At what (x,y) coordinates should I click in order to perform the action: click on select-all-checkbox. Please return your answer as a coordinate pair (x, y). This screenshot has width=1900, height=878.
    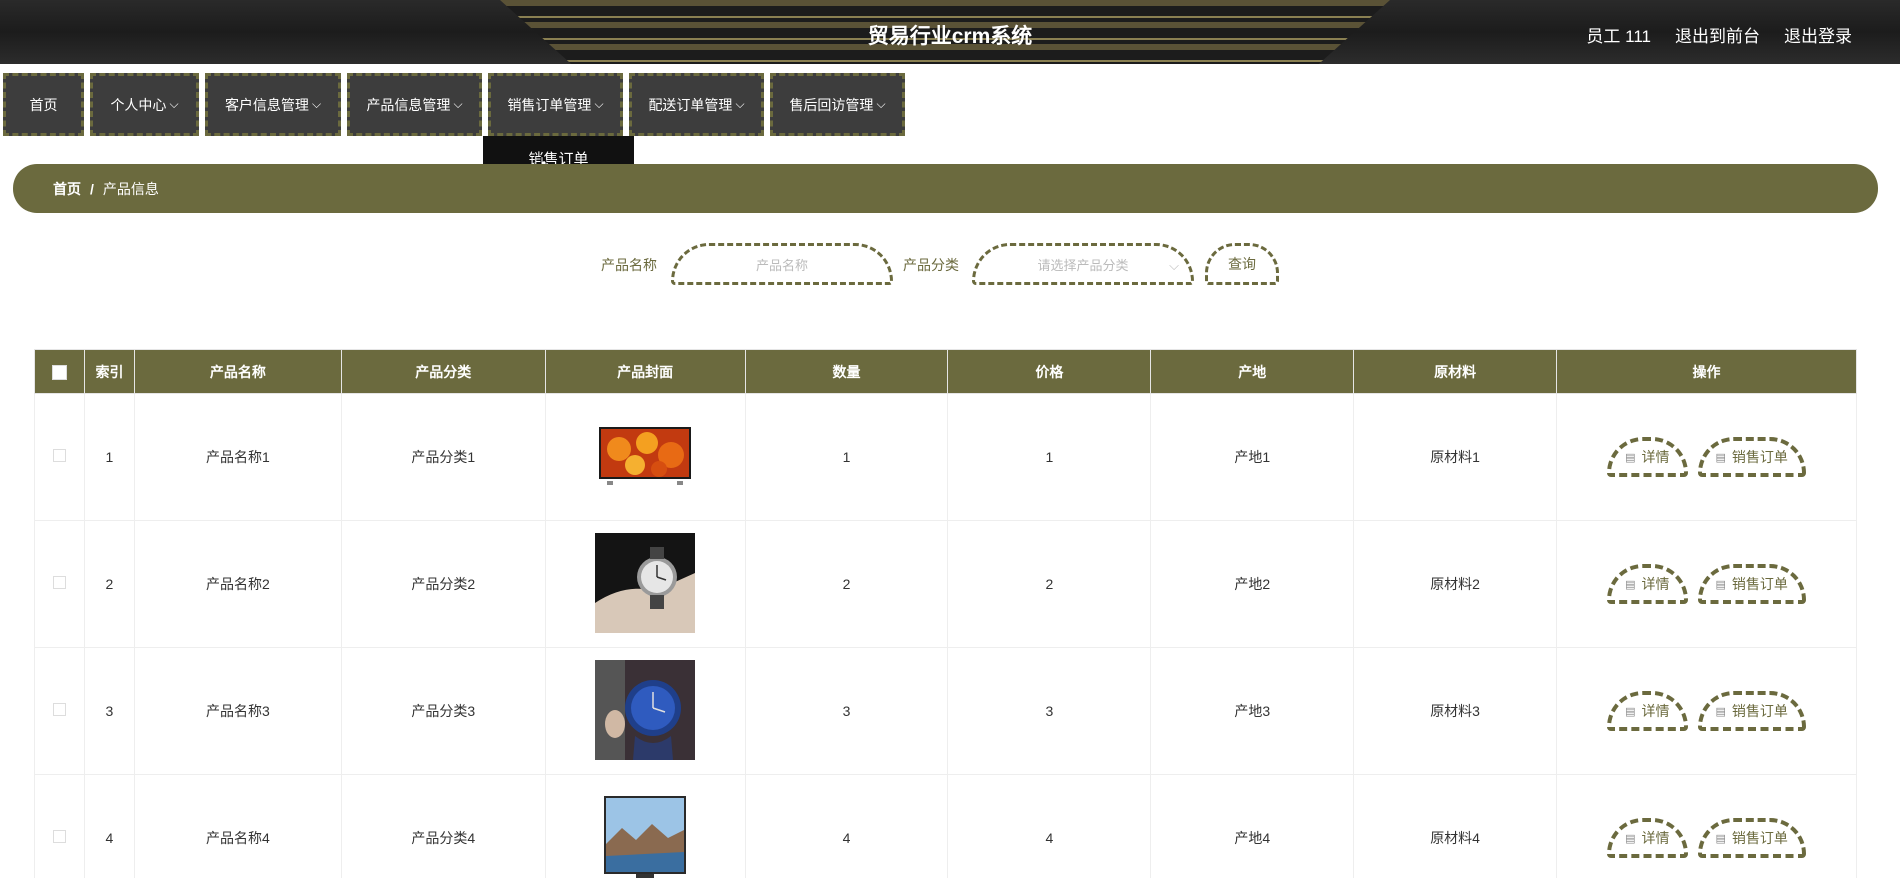
    Looking at the image, I should click on (59, 372).